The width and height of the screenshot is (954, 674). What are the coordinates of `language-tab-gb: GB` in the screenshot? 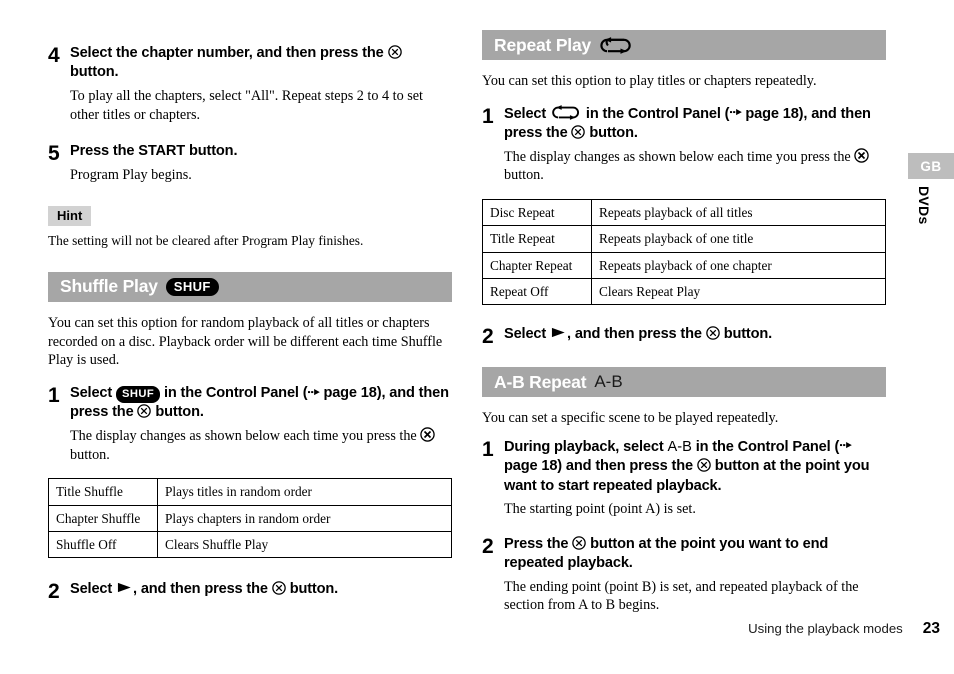 It's located at (931, 166).